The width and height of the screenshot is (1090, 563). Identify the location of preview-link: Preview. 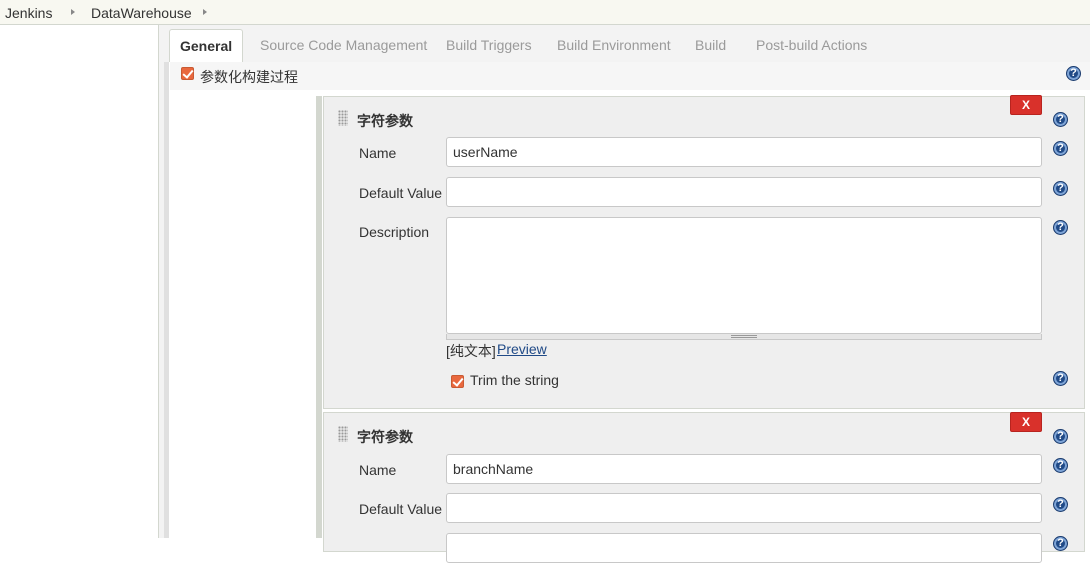
(522, 349).